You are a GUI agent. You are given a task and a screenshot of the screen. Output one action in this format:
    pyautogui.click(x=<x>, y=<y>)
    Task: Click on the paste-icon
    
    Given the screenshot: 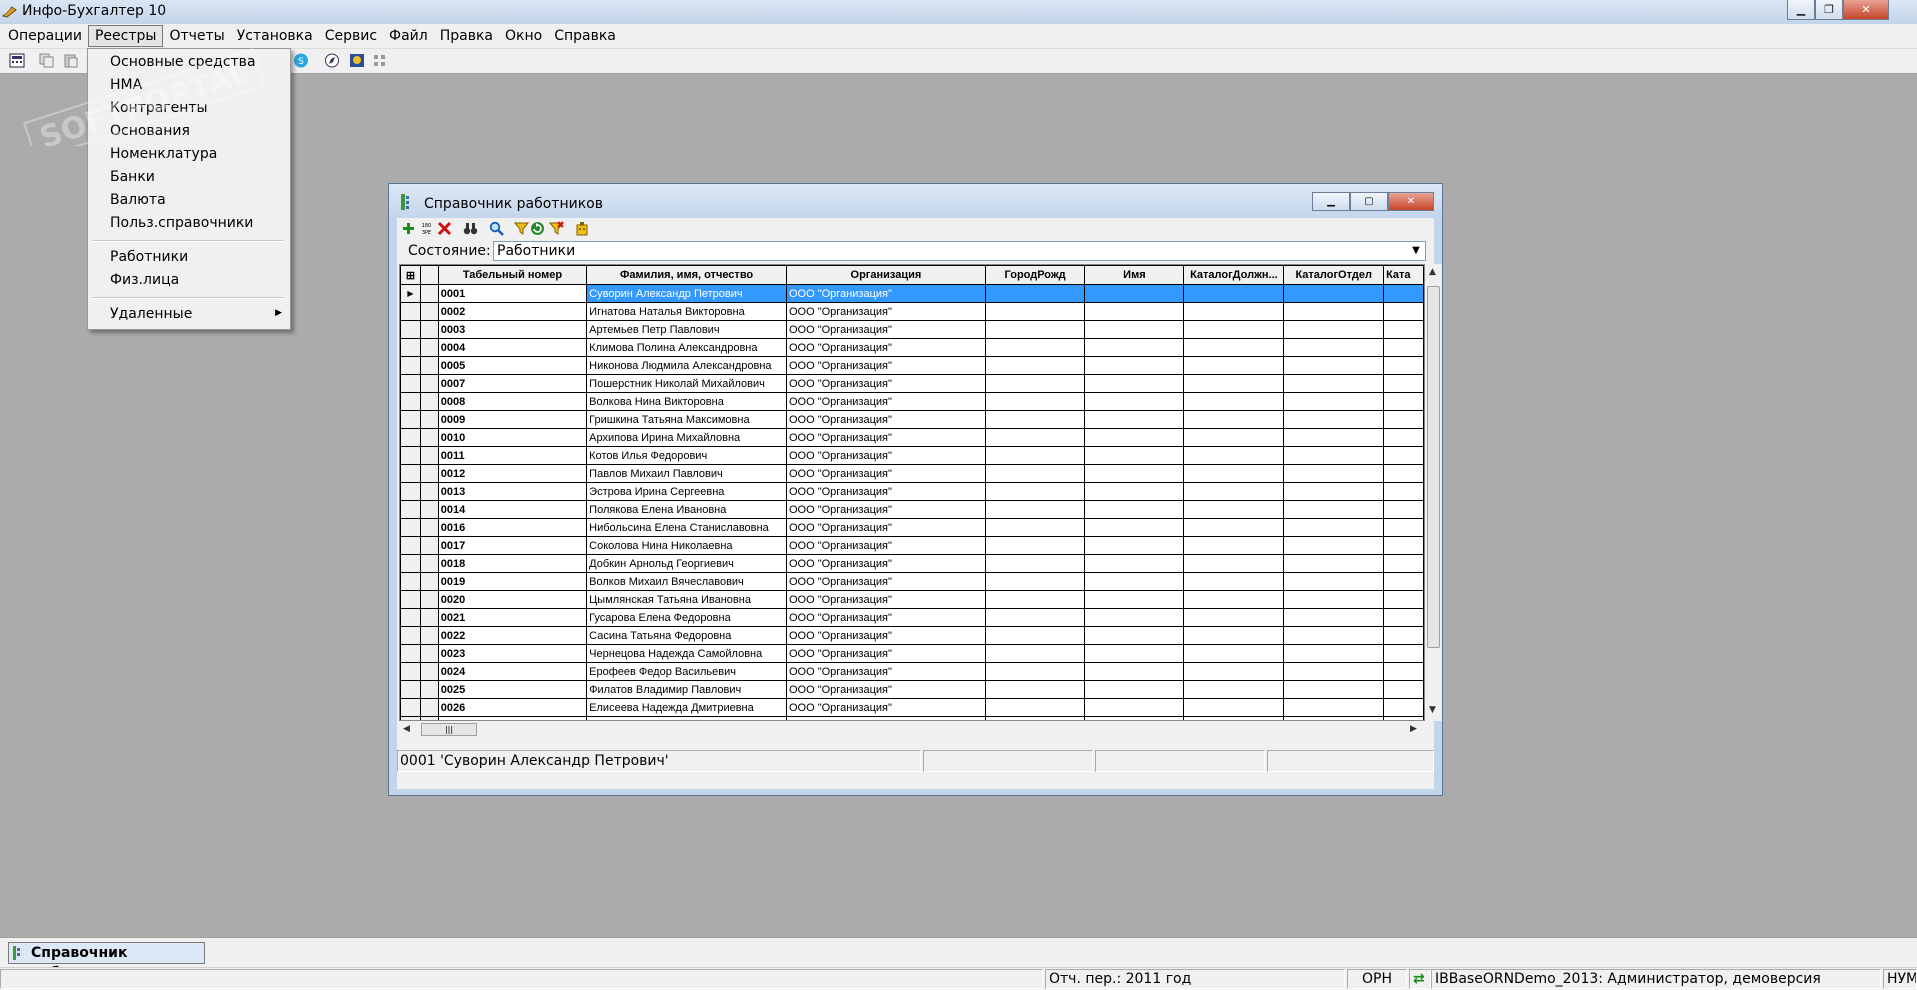 What is the action you would take?
    pyautogui.click(x=71, y=60)
    